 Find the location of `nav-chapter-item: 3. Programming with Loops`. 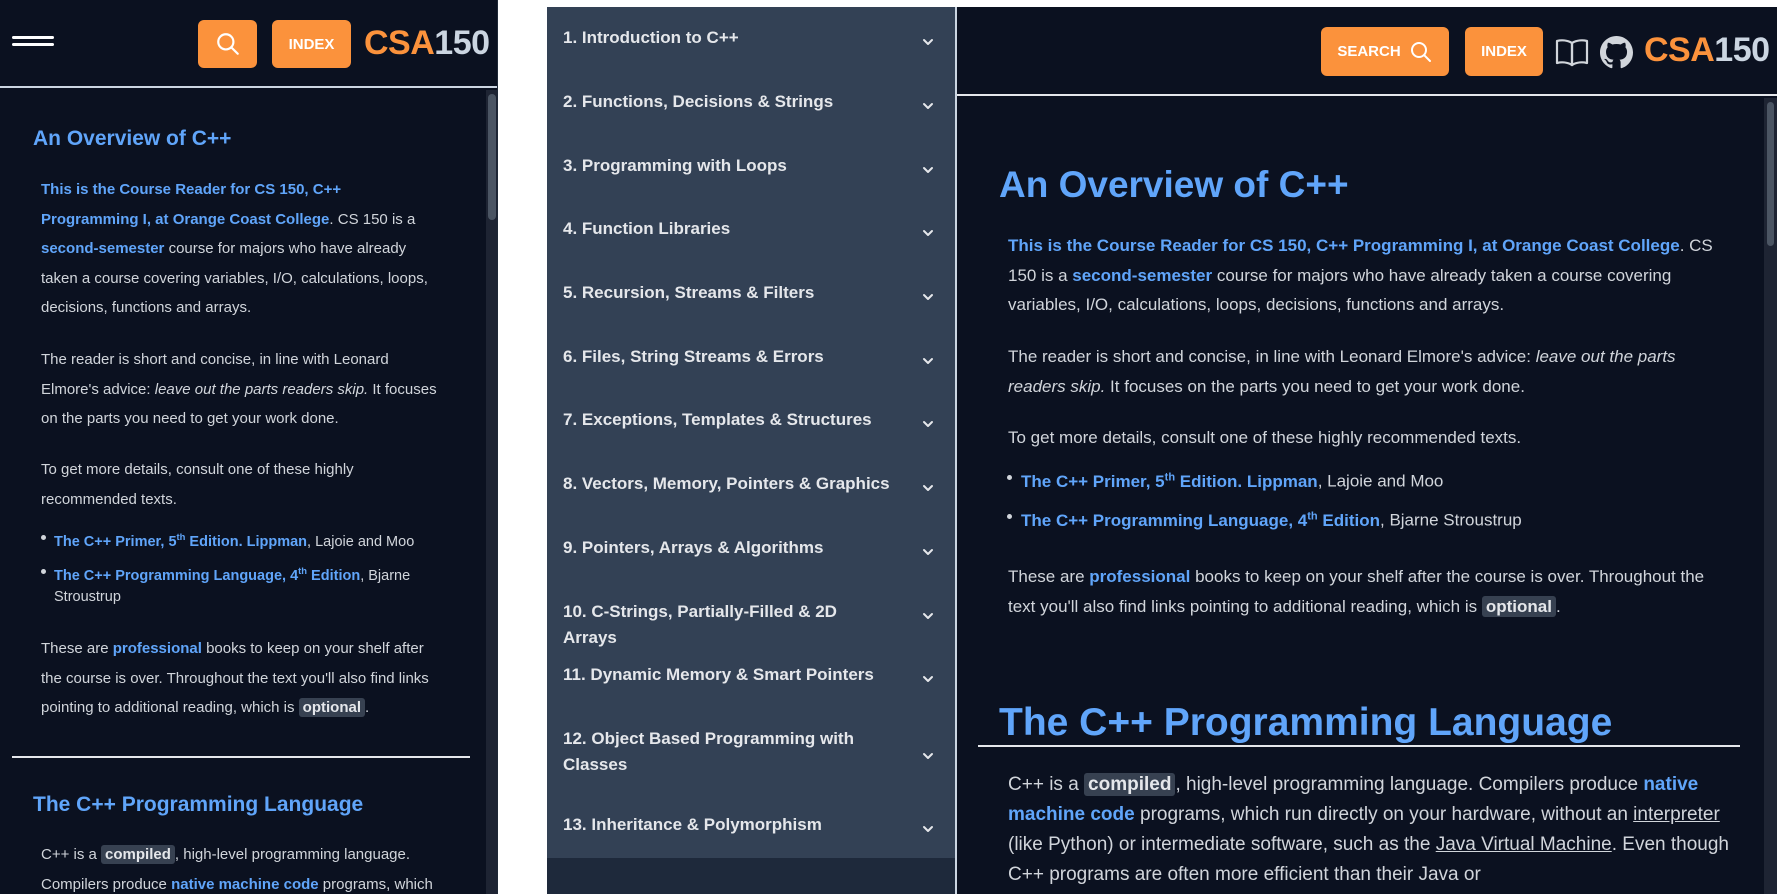

nav-chapter-item: 3. Programming with Loops is located at coordinates (751, 168).